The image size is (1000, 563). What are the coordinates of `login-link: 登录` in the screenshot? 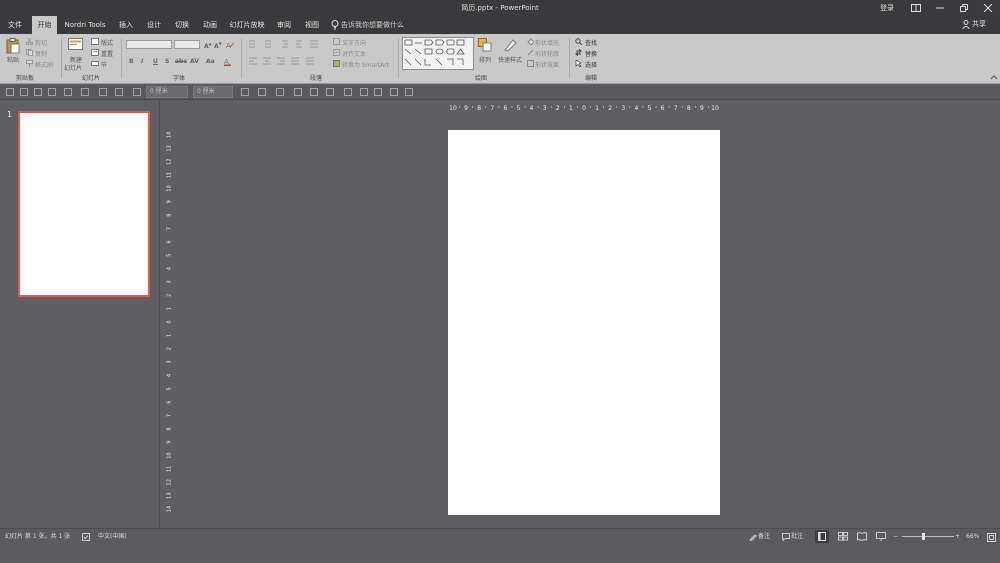 It's located at (887, 8).